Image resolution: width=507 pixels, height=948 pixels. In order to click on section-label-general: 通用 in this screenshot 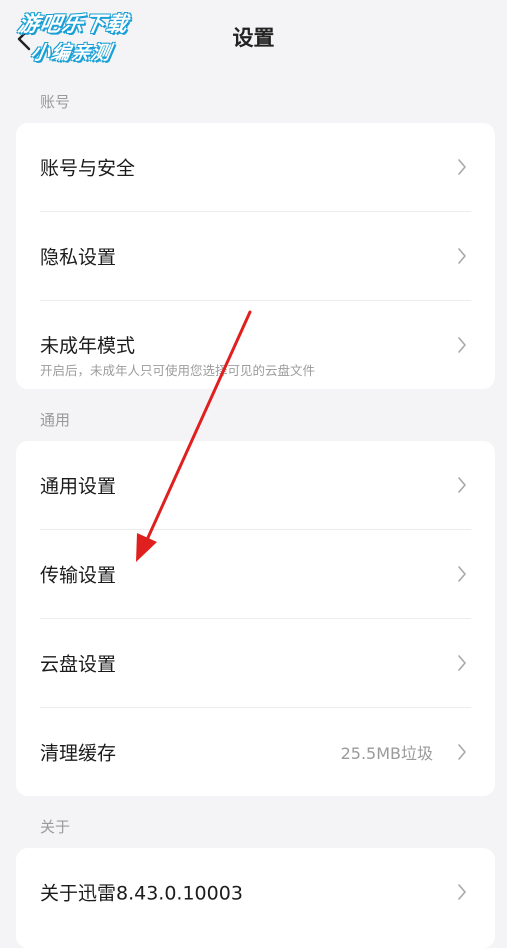, I will do `click(55, 420)`.